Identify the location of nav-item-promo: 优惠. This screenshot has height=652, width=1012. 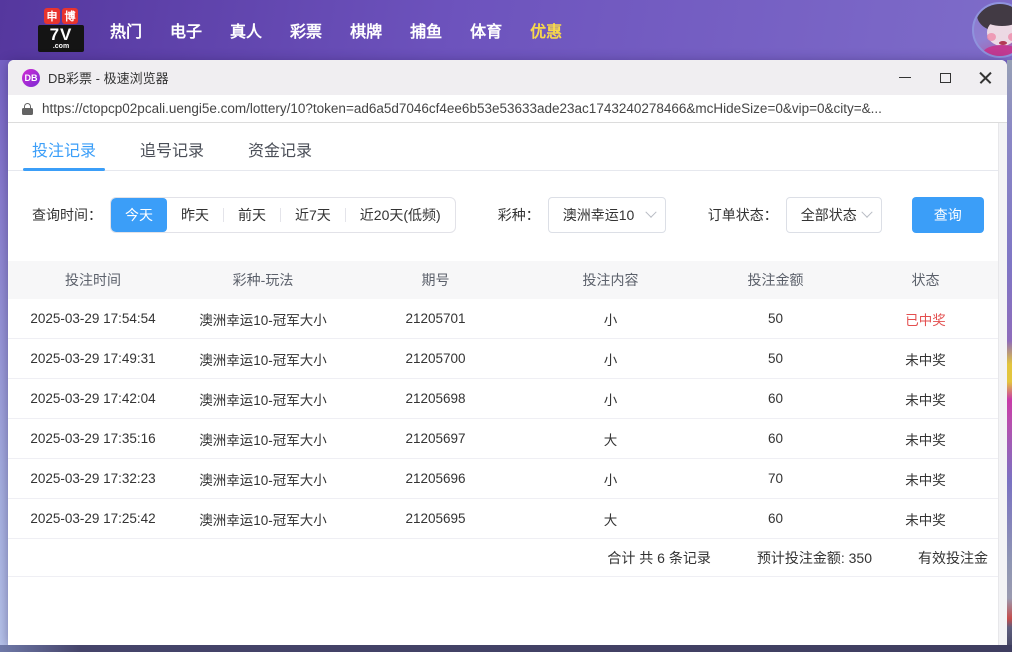
(546, 30).